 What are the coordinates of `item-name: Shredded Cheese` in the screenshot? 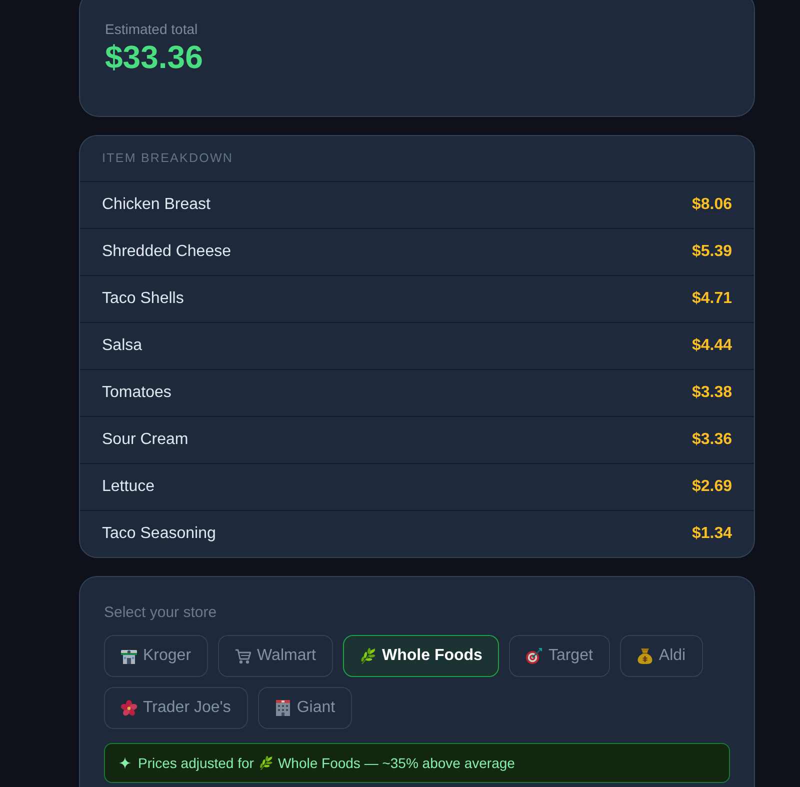 It's located at (166, 252).